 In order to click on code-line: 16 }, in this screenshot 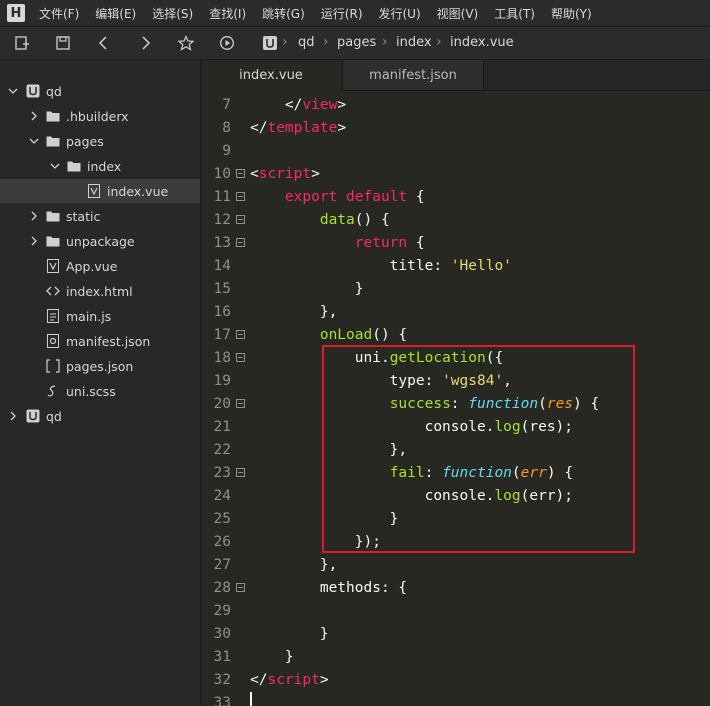, I will do `click(455, 312)`.